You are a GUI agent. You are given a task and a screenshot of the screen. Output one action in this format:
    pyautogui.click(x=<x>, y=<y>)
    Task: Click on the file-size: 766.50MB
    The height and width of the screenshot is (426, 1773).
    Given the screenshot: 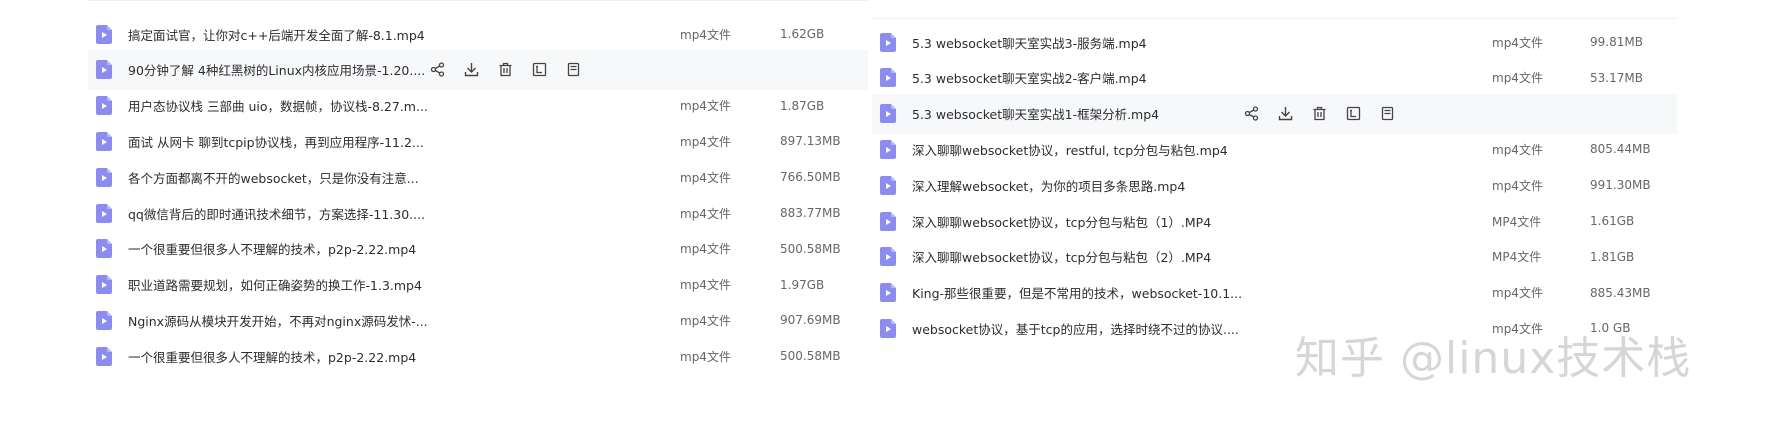 What is the action you would take?
    pyautogui.click(x=810, y=177)
    